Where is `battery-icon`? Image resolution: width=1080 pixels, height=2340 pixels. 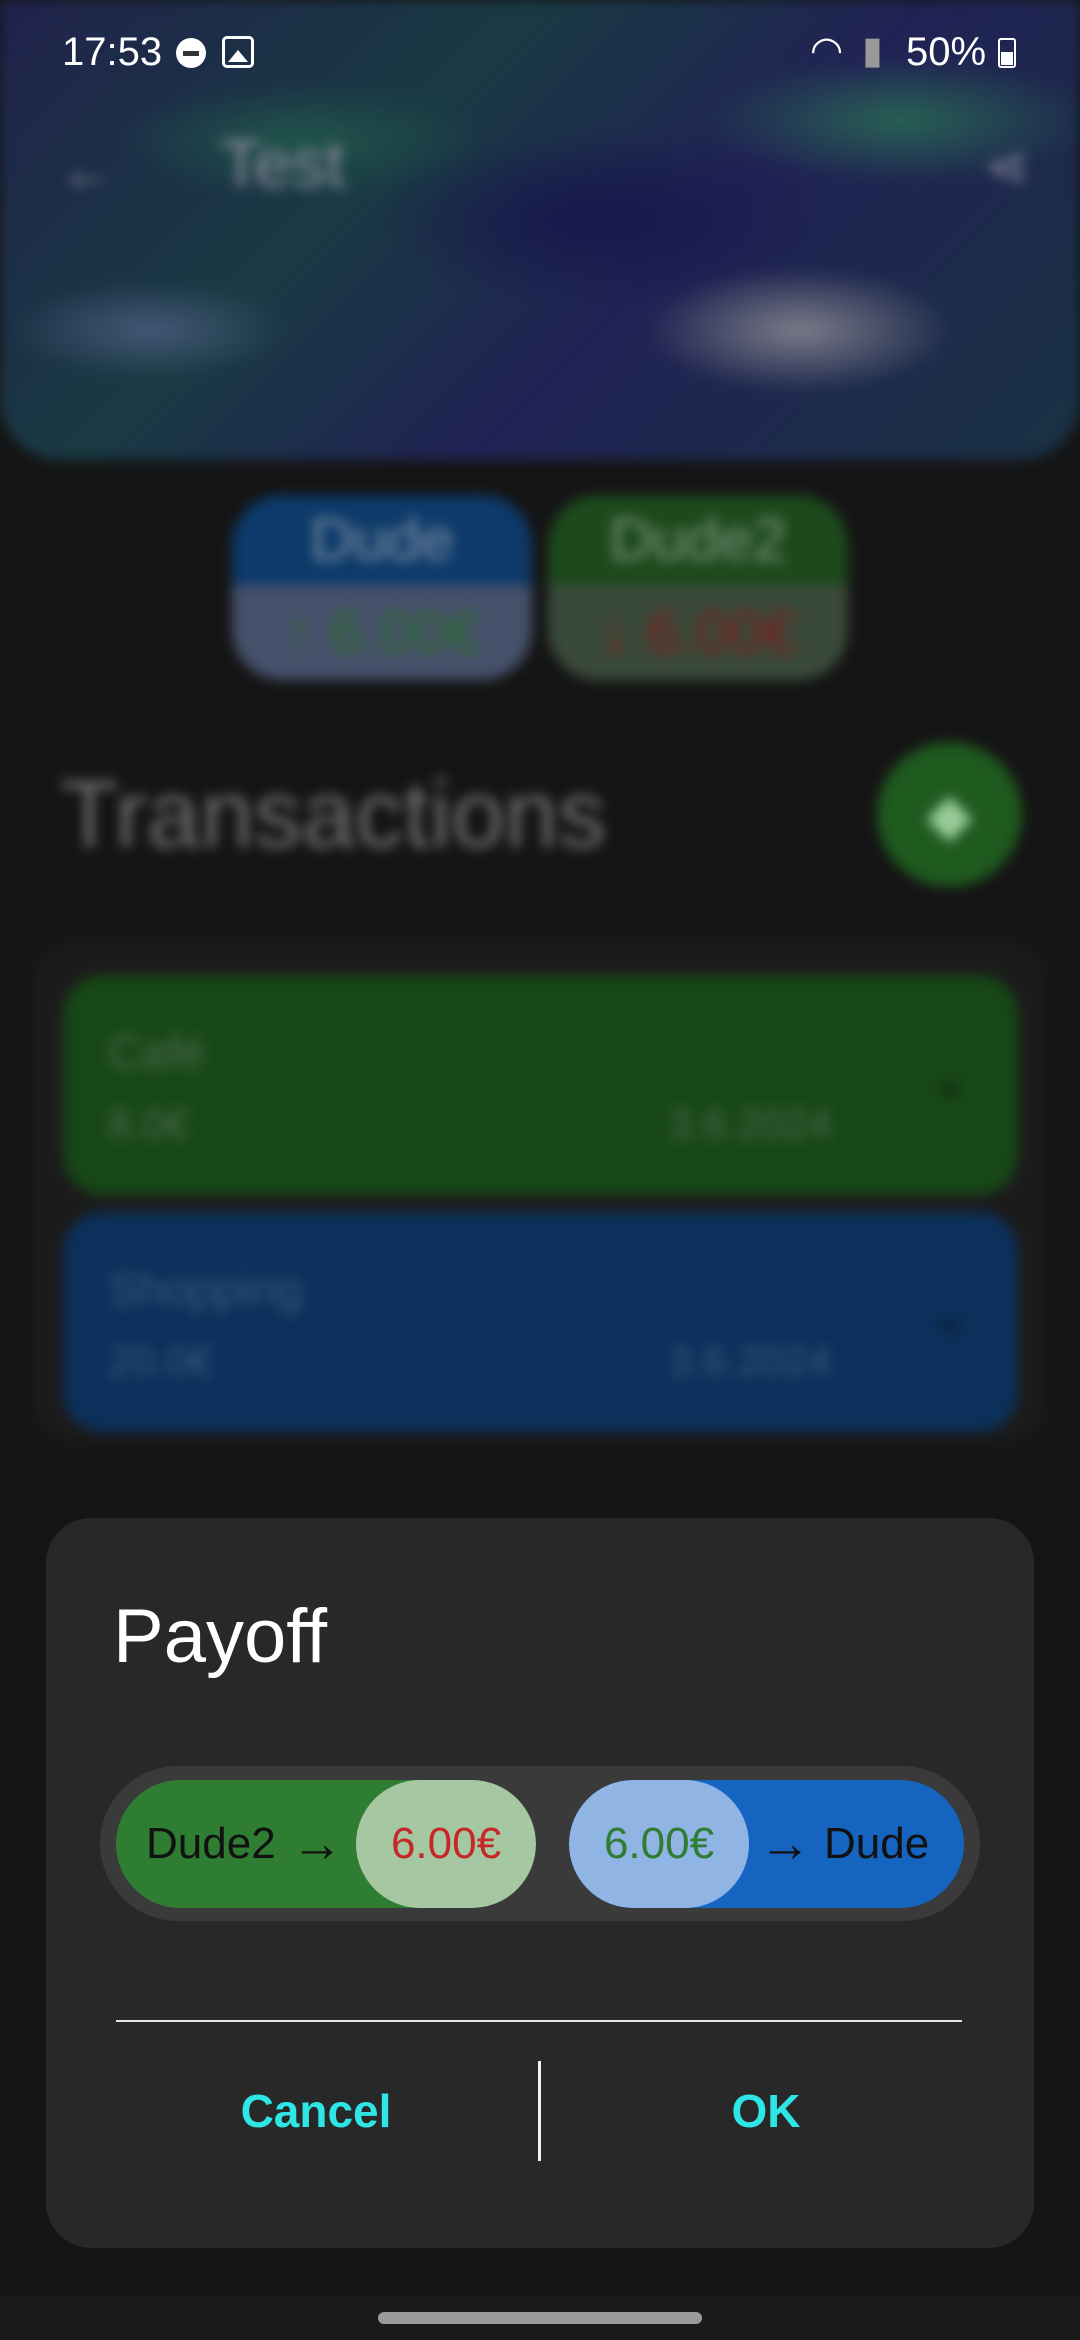
battery-icon is located at coordinates (1007, 53).